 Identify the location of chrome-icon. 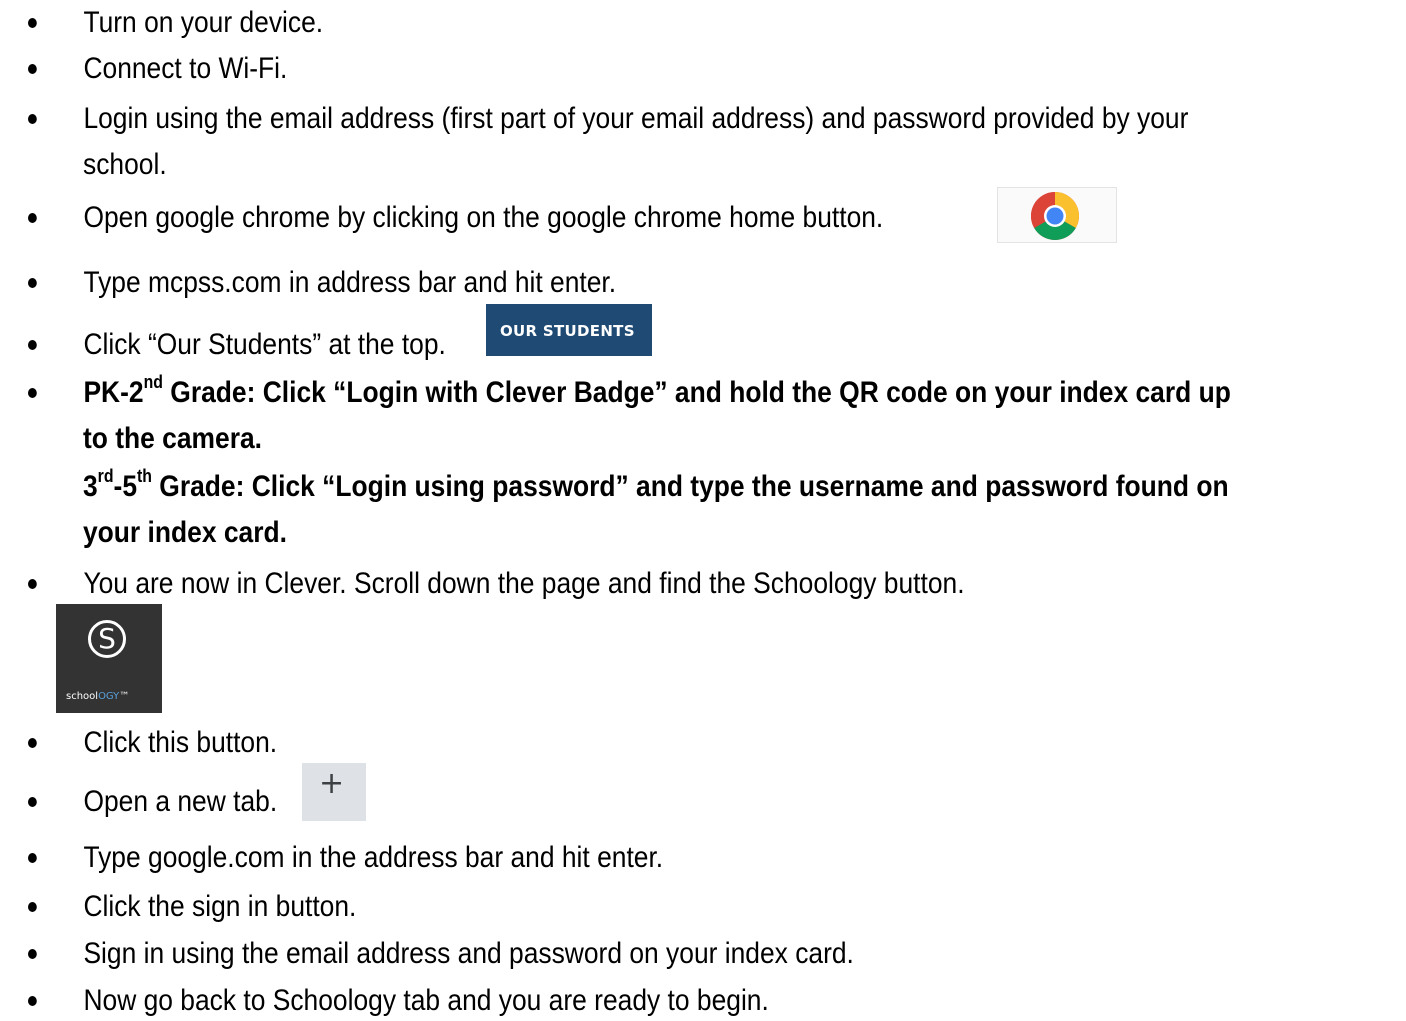
(1055, 216).